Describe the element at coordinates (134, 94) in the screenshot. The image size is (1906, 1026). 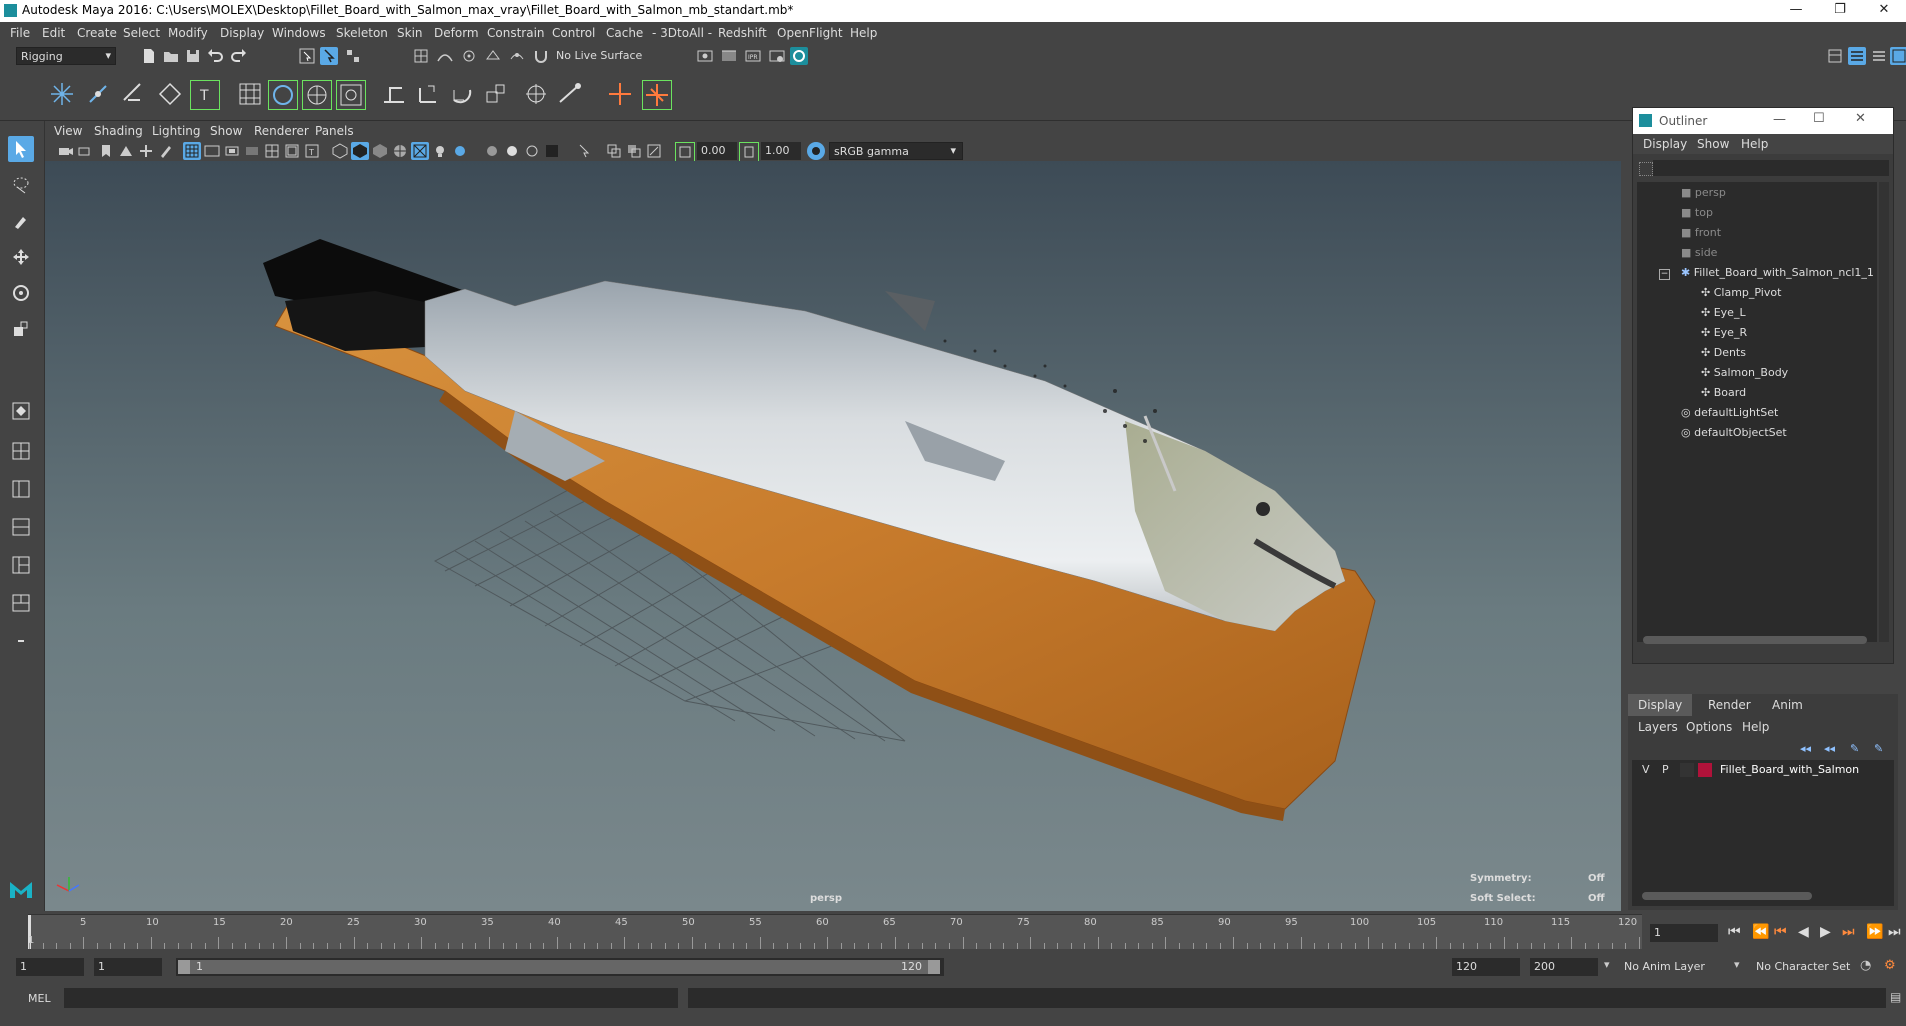
I see `ik-spline-icon` at that location.